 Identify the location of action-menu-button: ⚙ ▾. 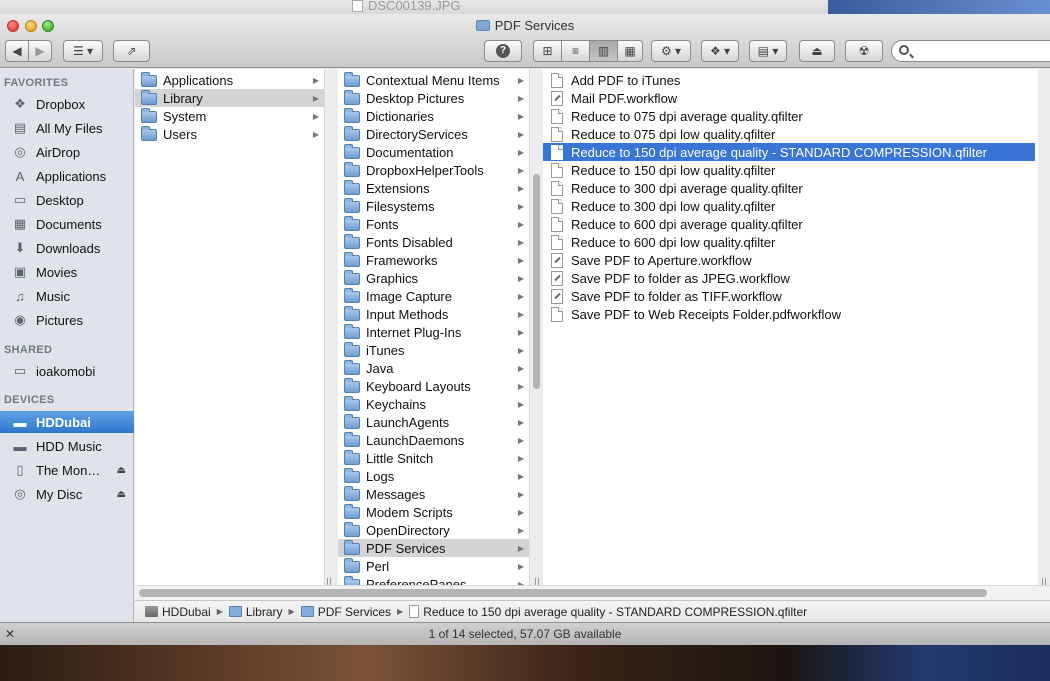
(671, 51).